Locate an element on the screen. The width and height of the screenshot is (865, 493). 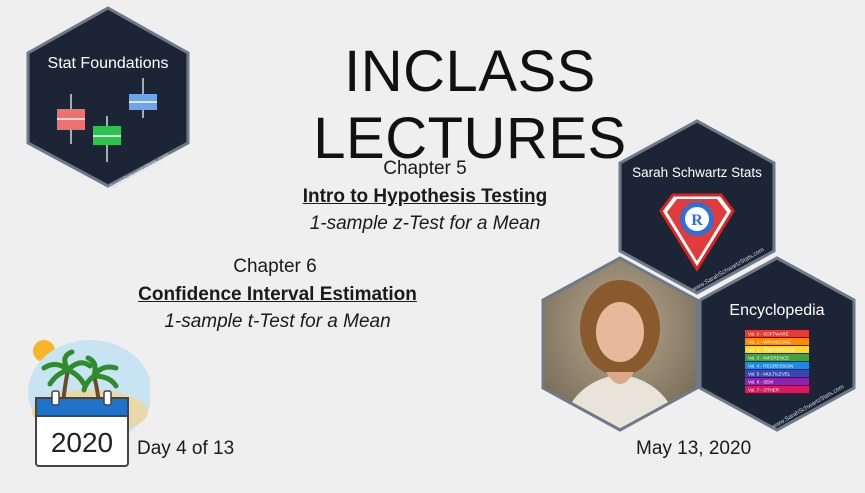
encyclopedia-volume-label: Vol. 5 - MULTILEVEL is located at coordinates (769, 374).